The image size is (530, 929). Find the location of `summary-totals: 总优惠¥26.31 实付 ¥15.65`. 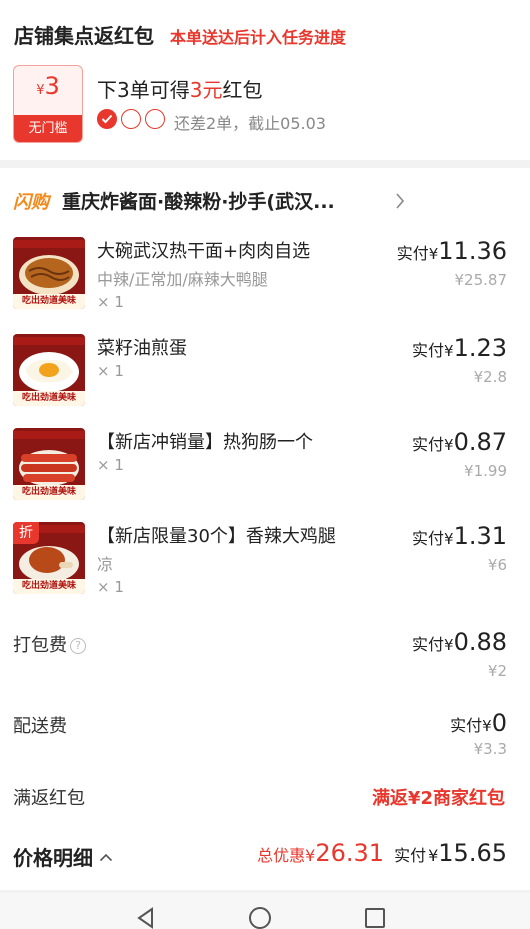

summary-totals: 总优惠¥26.31 实付 ¥15.65 is located at coordinates (382, 853).